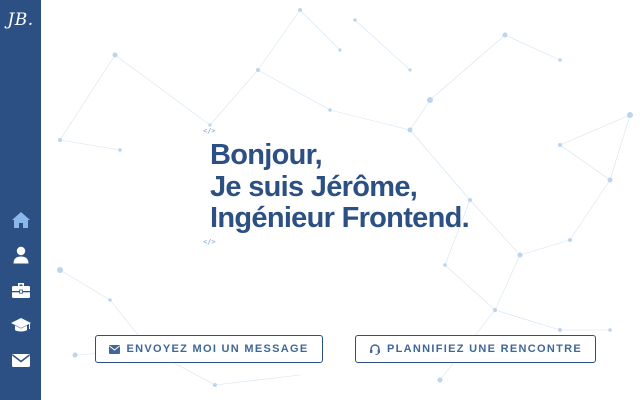 The height and width of the screenshot is (400, 640). Describe the element at coordinates (336, 218) in the screenshot. I see `headline-title-text: Ingénieur Frontend` at that location.